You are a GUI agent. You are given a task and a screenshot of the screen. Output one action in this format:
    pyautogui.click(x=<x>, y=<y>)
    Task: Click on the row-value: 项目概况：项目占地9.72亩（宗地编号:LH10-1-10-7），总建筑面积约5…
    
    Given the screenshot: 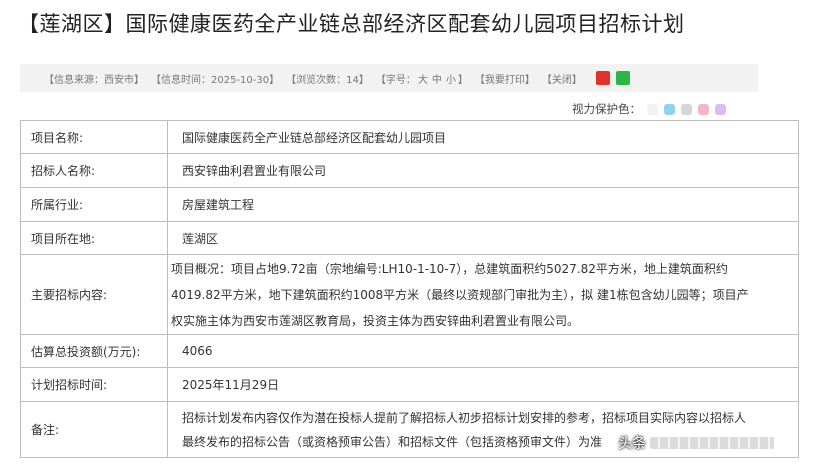 What is the action you would take?
    pyautogui.click(x=483, y=294)
    